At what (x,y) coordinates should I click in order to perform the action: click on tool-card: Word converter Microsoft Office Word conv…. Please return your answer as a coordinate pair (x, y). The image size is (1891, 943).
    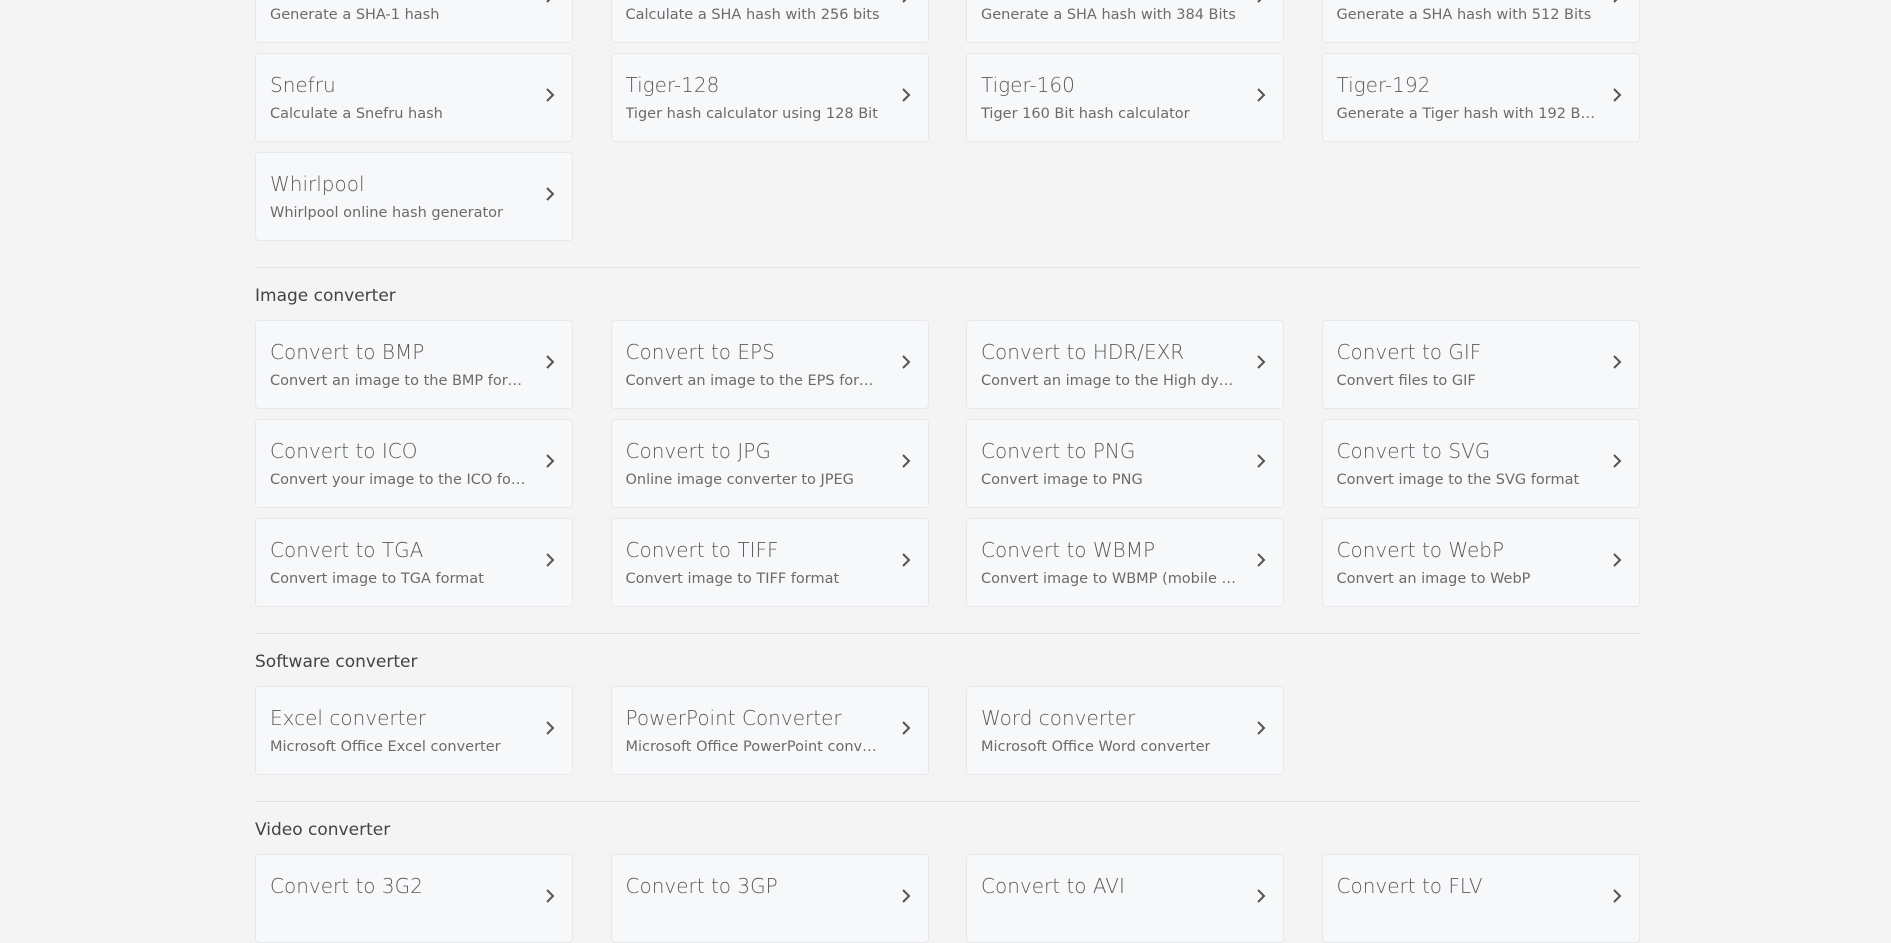
    Looking at the image, I should click on (1125, 730).